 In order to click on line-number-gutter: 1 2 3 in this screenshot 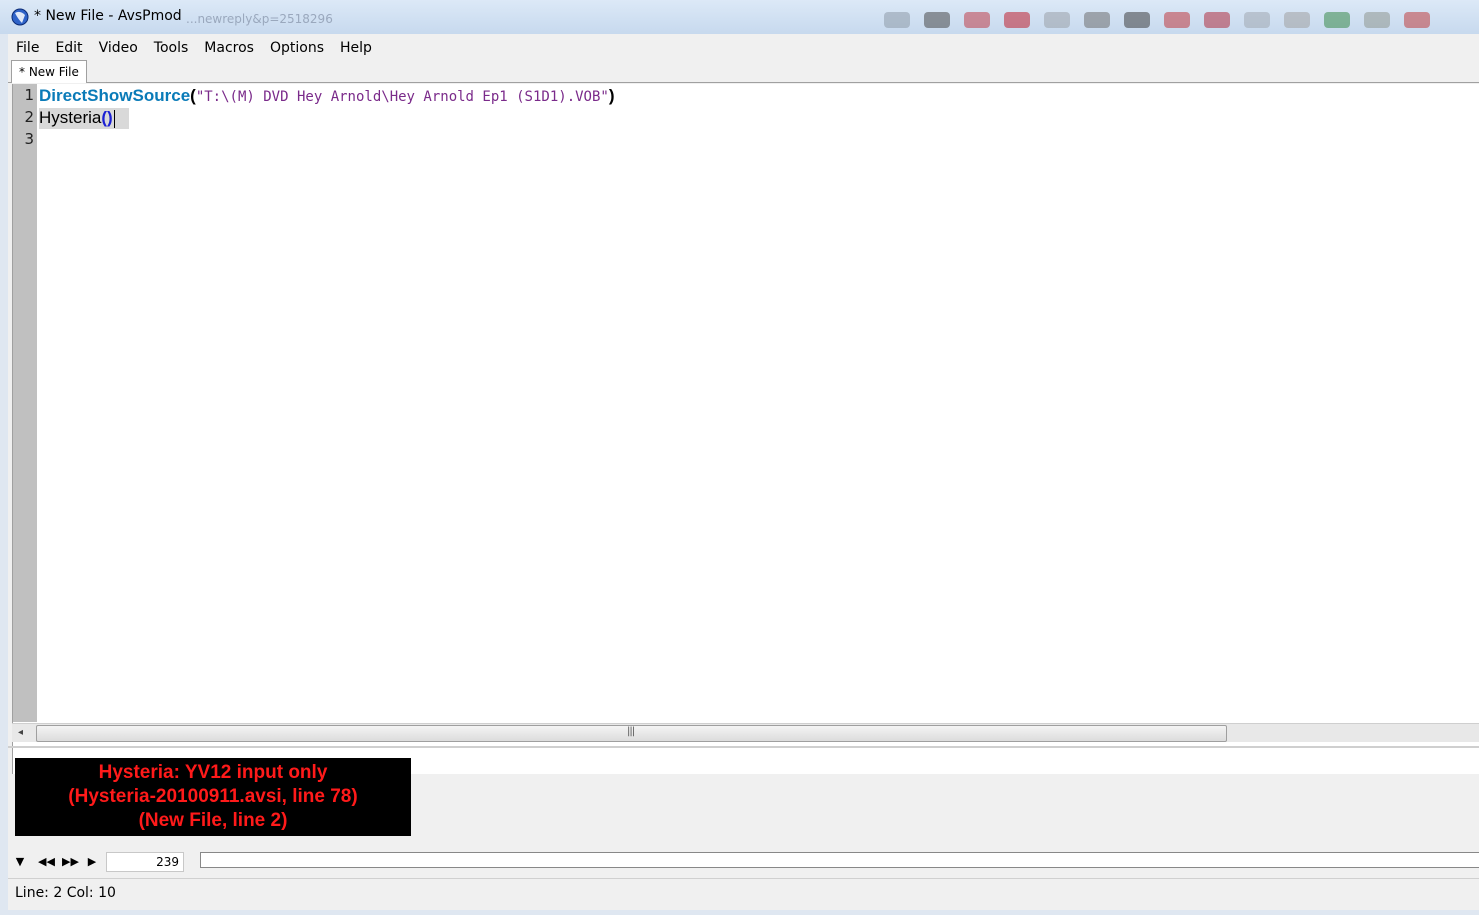, I will do `click(25, 403)`.